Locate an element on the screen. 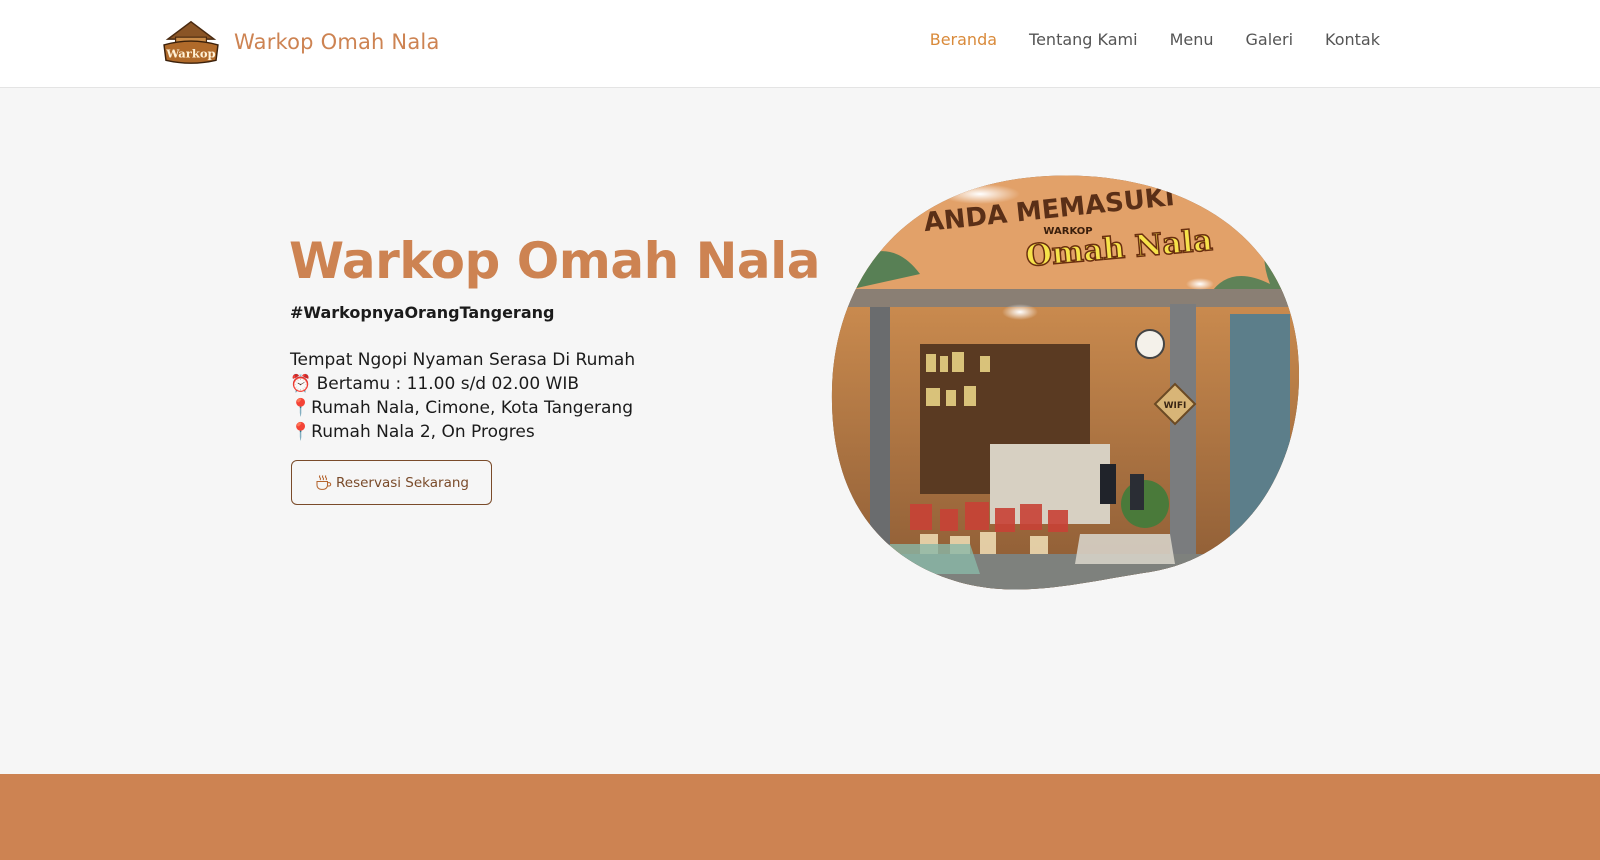 The width and height of the screenshot is (1600, 860). hero-tagline: Tempat Ngopi Nyaman Serasa Di Rumah is located at coordinates (463, 360).